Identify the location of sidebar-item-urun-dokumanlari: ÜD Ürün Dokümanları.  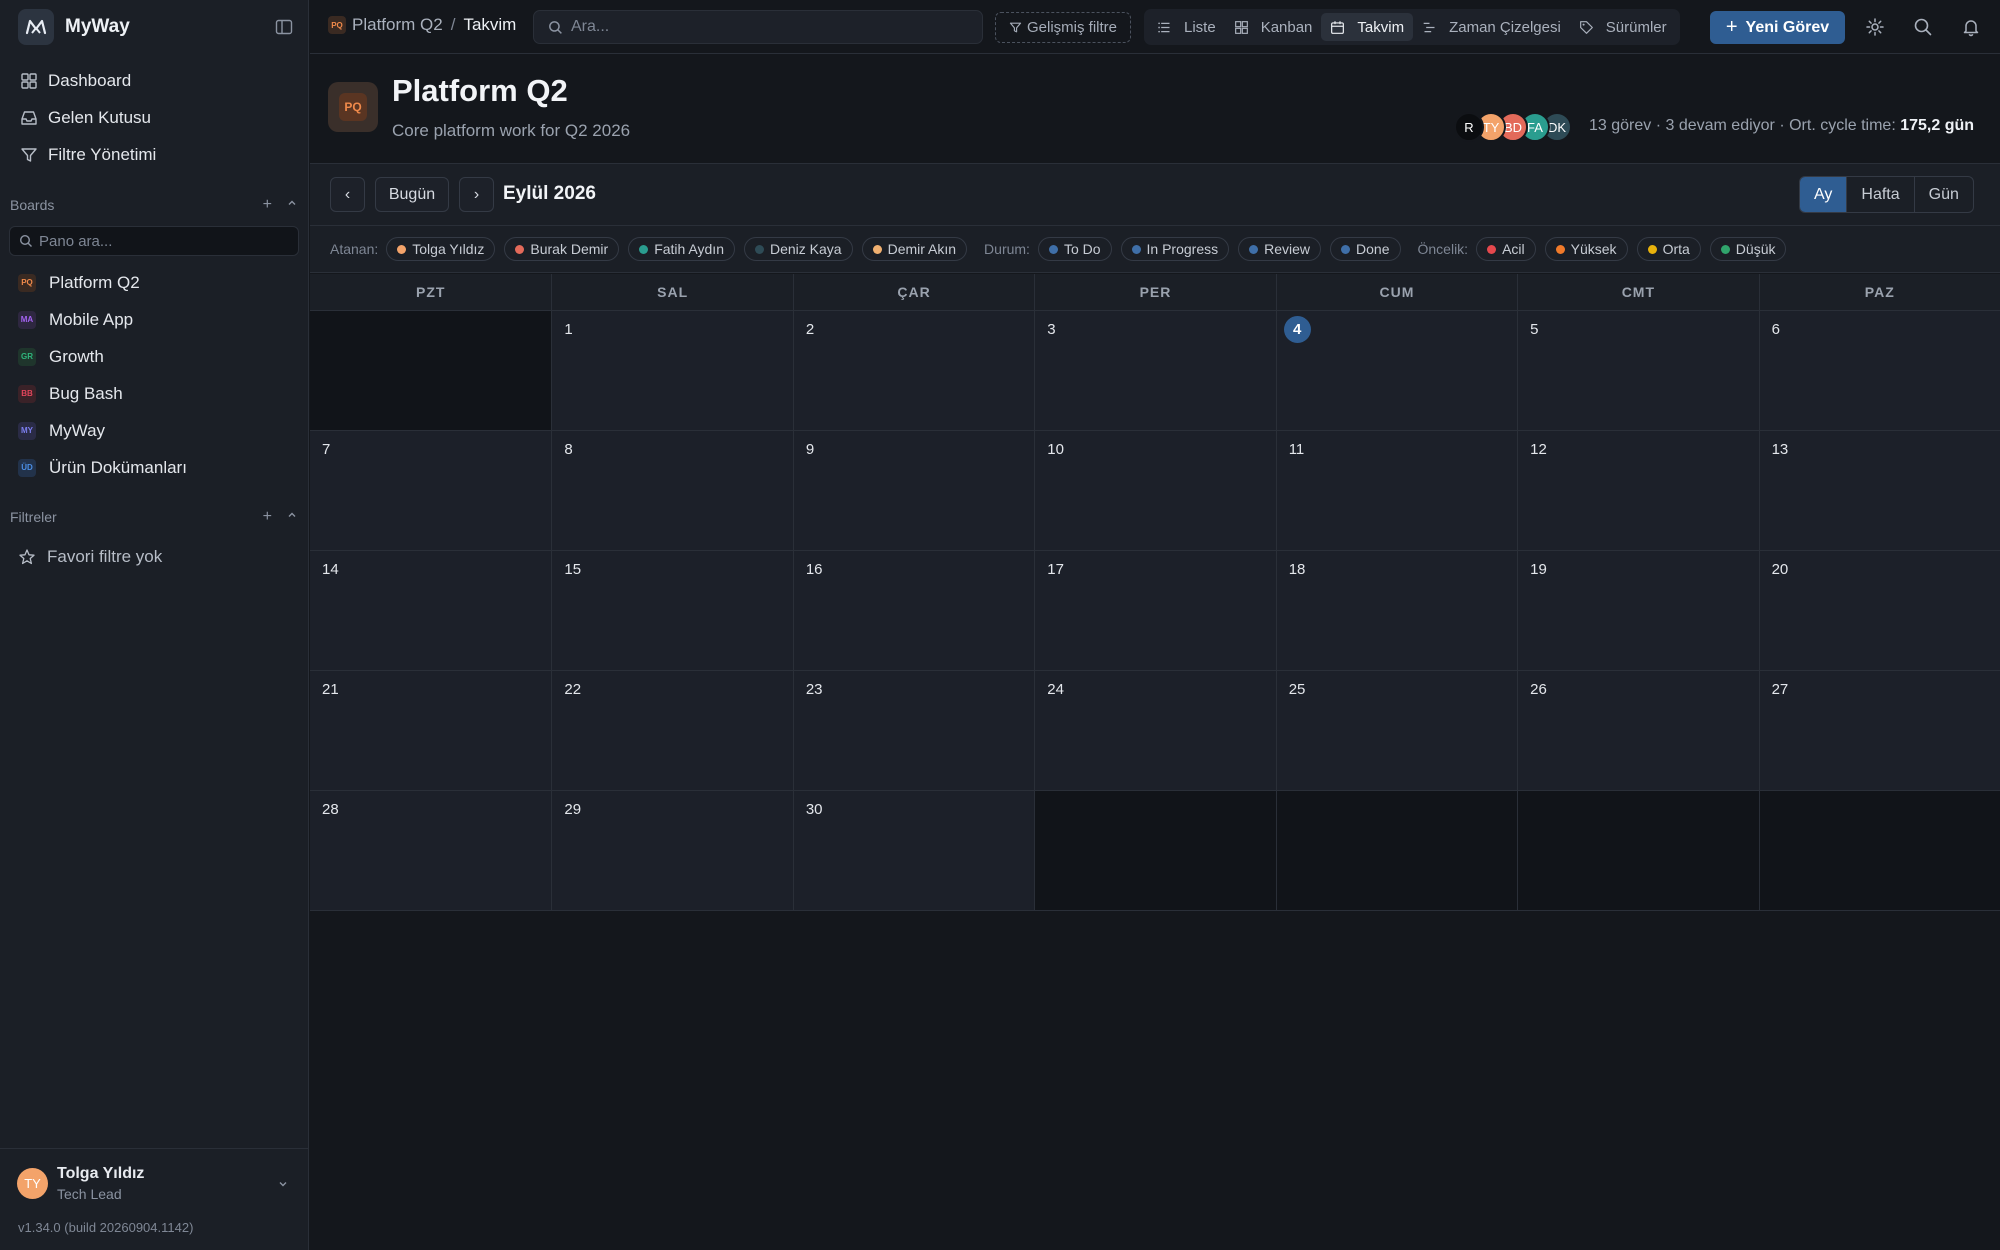
(155, 467).